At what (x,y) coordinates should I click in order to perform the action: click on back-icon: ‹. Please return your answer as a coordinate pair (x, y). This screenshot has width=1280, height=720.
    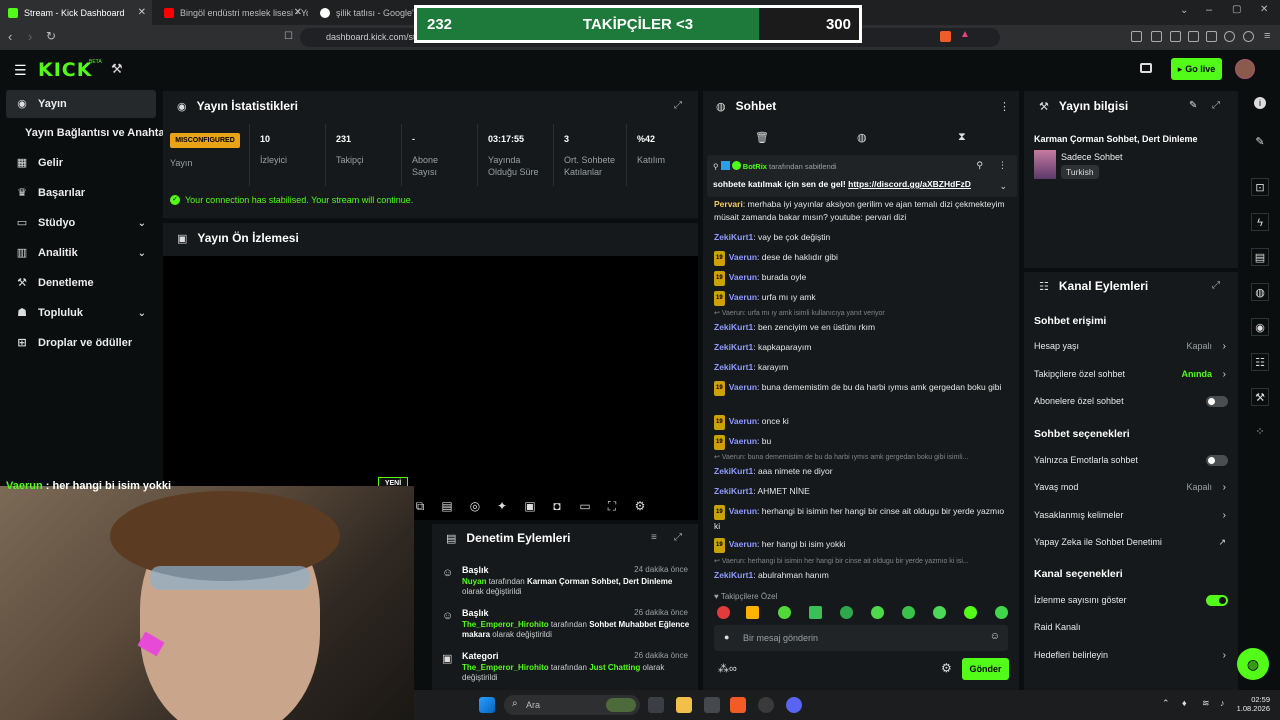
    Looking at the image, I should click on (10, 36).